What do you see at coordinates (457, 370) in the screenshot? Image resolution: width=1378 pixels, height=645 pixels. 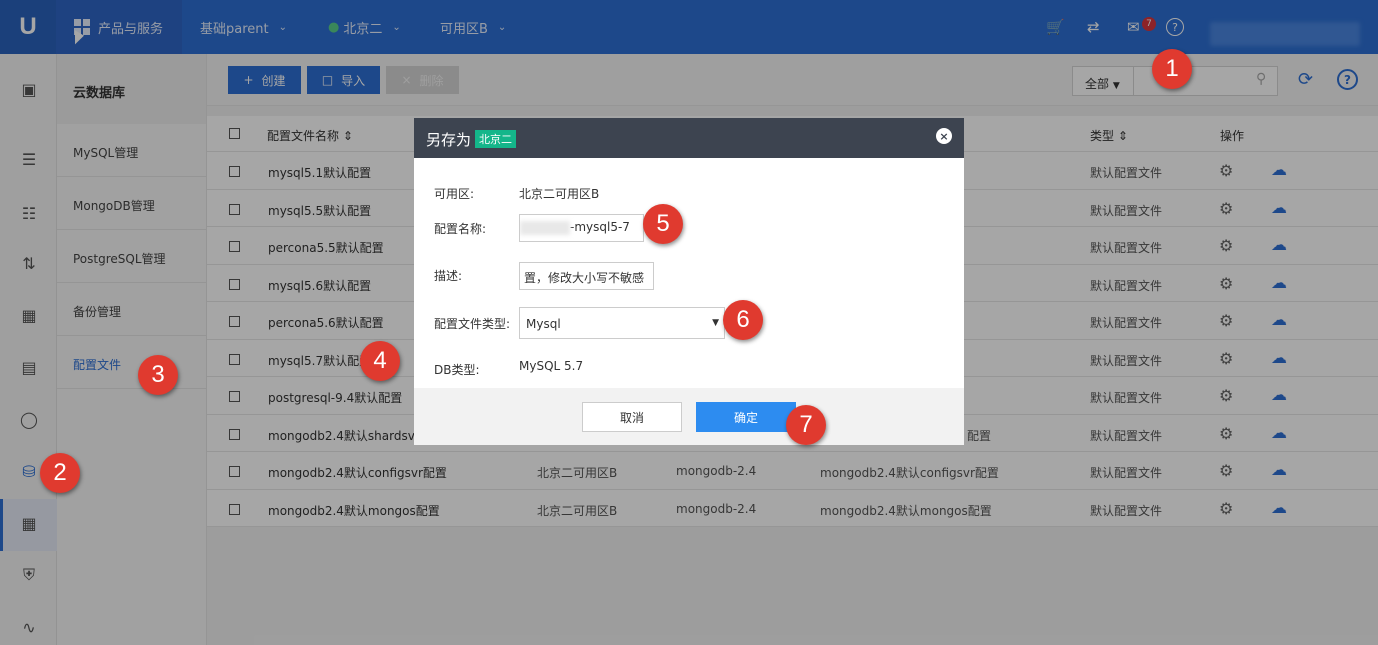 I see `db-type-label: DB类型:` at bounding box center [457, 370].